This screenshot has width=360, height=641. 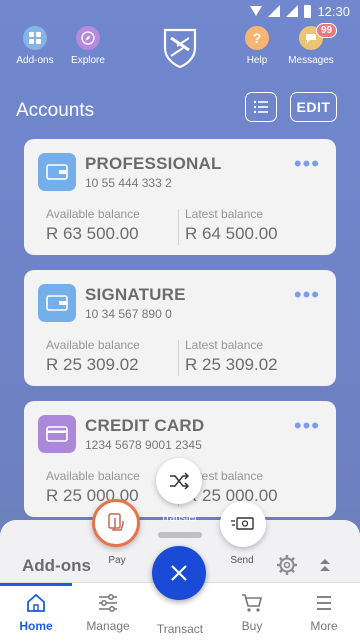 I want to click on latest-balance: Latest balance R 64 500.00, so click(x=231, y=225).